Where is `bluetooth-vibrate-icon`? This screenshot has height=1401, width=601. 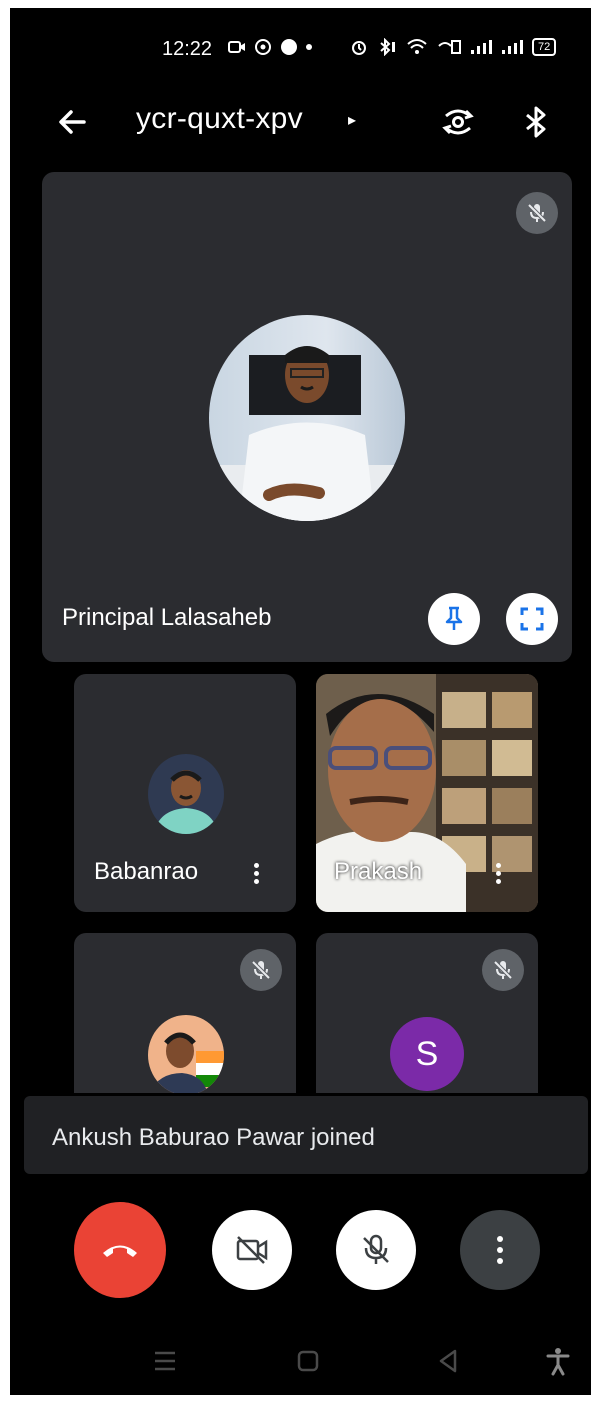
bluetooth-vibrate-icon is located at coordinates (387, 47).